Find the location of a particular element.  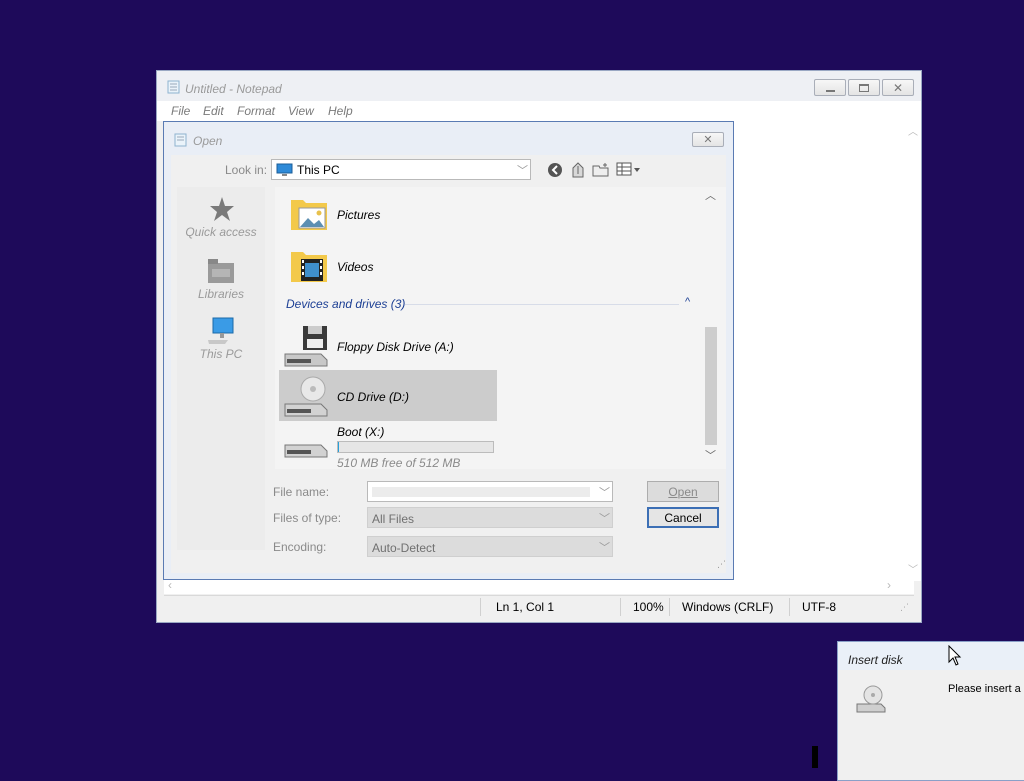

file-name-input: ﹀ is located at coordinates (490, 491).